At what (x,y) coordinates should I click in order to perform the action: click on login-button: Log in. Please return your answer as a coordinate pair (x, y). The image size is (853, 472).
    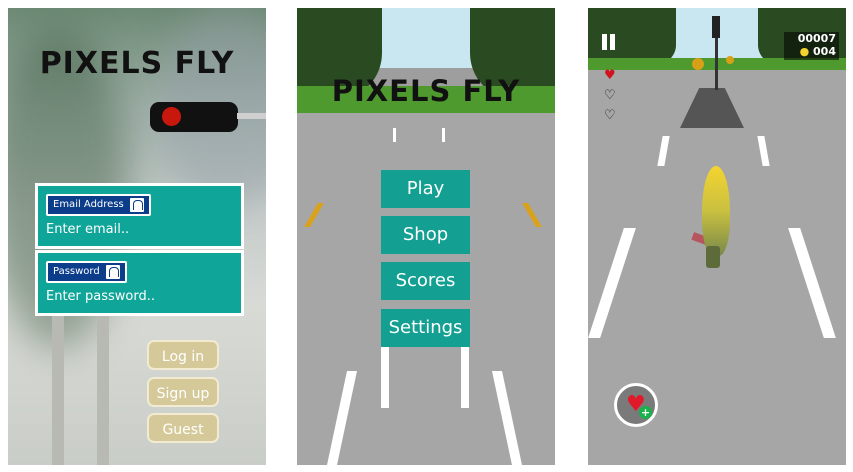
    Looking at the image, I should click on (183, 355).